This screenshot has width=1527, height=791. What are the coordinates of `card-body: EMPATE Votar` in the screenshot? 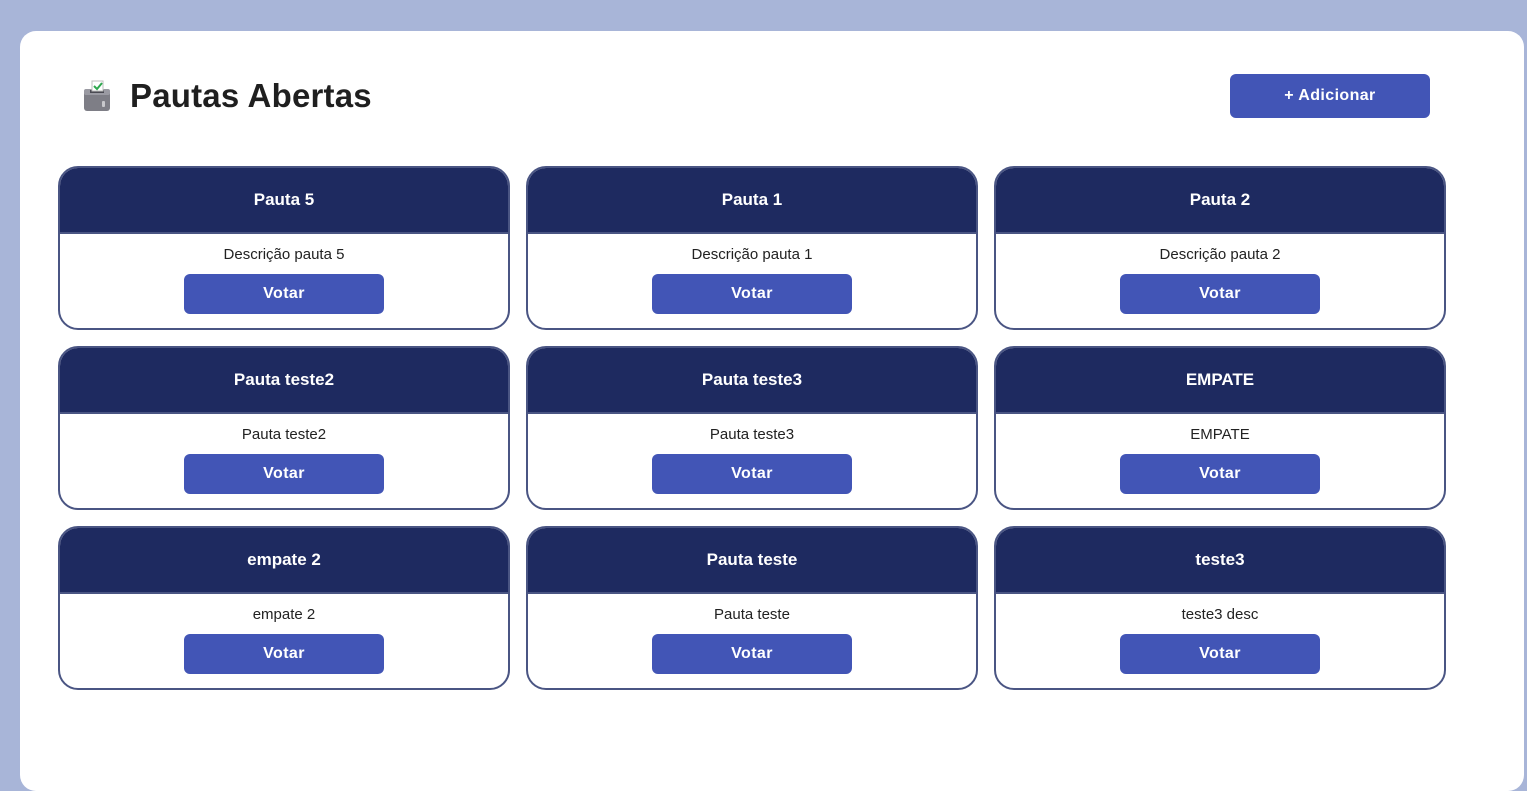 It's located at (1220, 461).